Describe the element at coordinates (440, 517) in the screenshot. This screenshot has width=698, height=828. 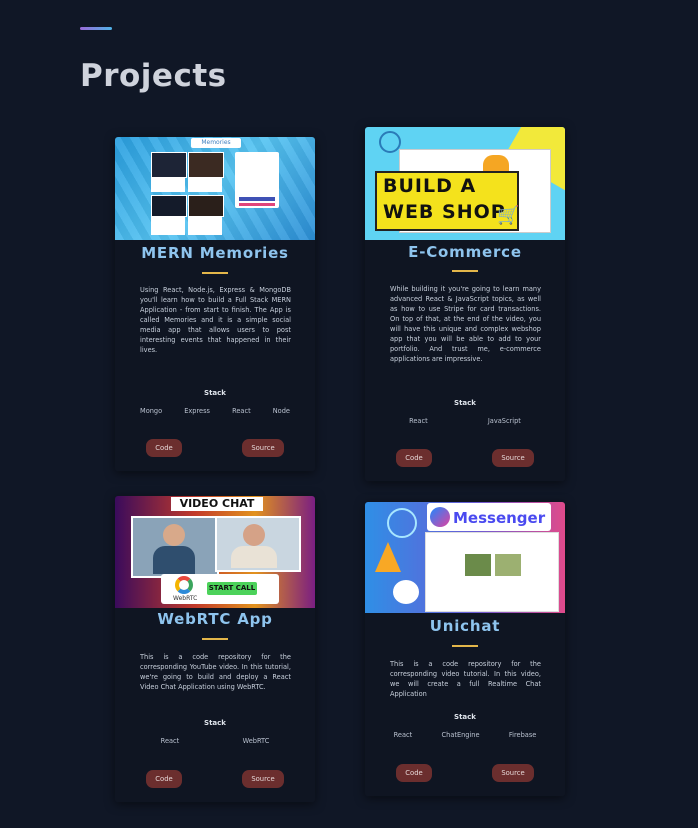
I see `messenger-icon` at that location.